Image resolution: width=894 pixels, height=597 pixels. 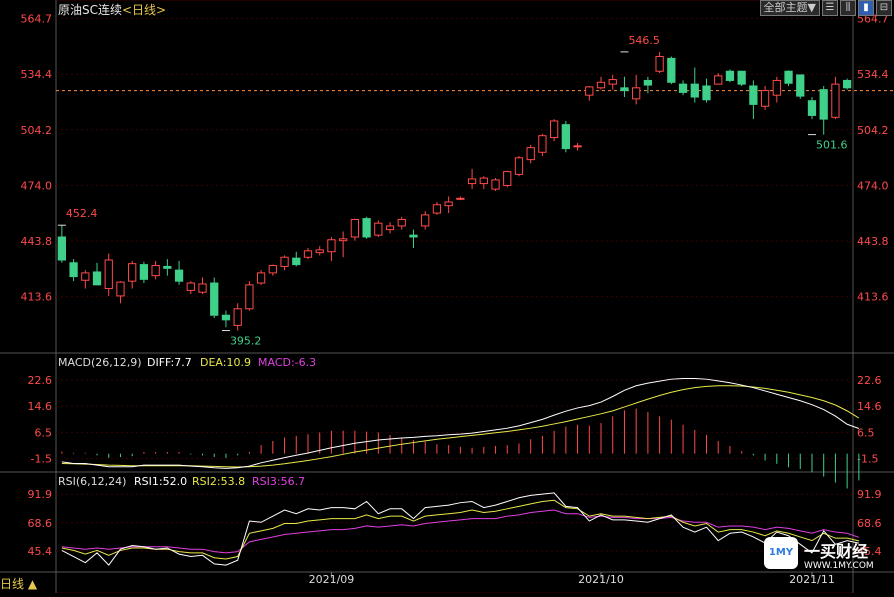 What do you see at coordinates (873, 241) in the screenshot?
I see `price-tick-right: 443.8` at bounding box center [873, 241].